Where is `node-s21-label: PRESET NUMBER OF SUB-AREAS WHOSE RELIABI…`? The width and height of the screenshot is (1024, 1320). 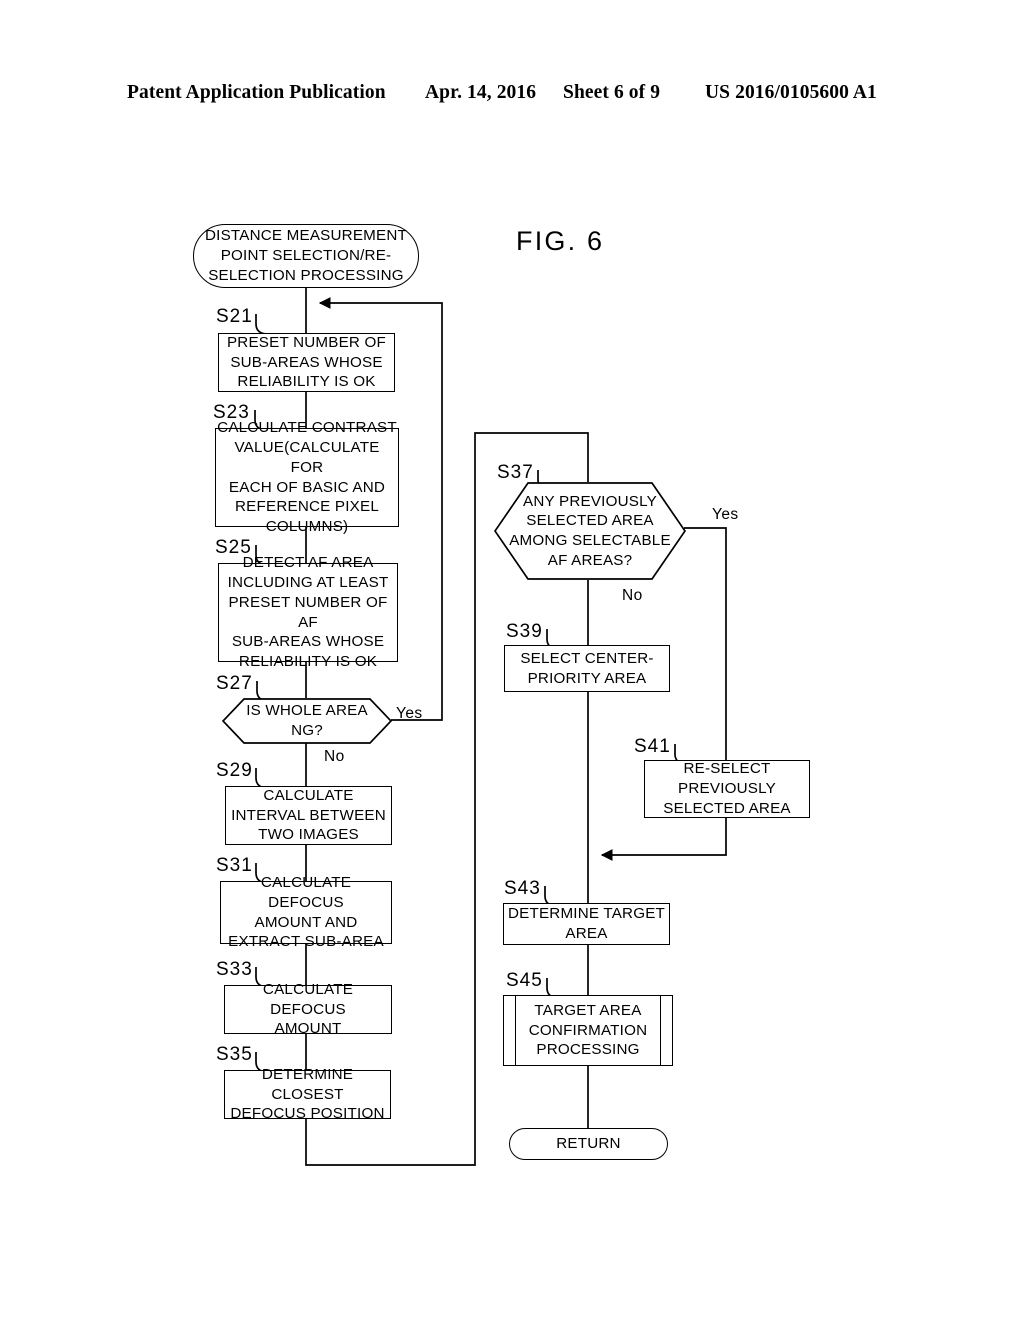
node-s21-label: PRESET NUMBER OF SUB-AREAS WHOSE RELIABI… is located at coordinates (306, 362).